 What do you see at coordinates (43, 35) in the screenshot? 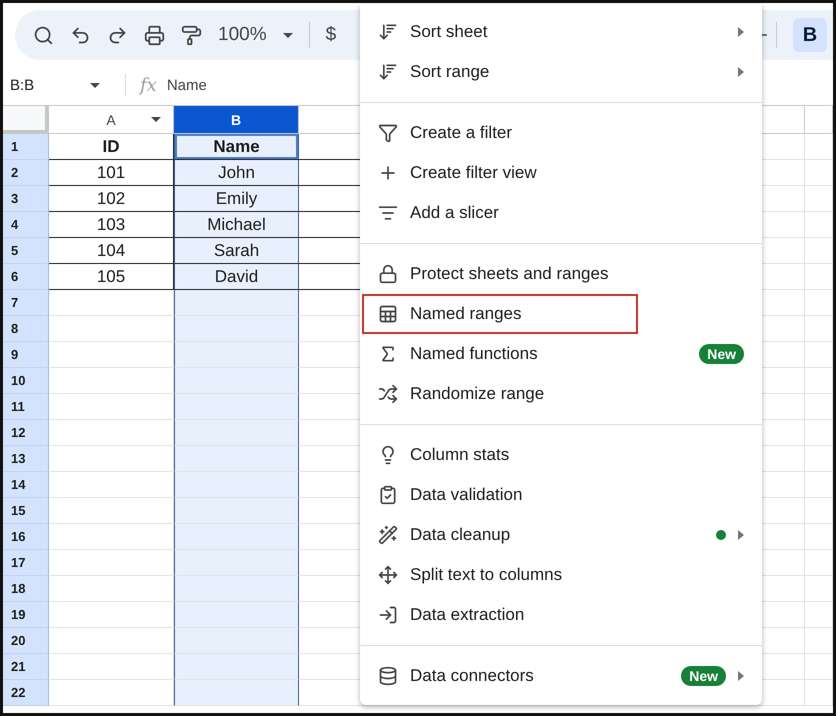
I see `search-icon` at bounding box center [43, 35].